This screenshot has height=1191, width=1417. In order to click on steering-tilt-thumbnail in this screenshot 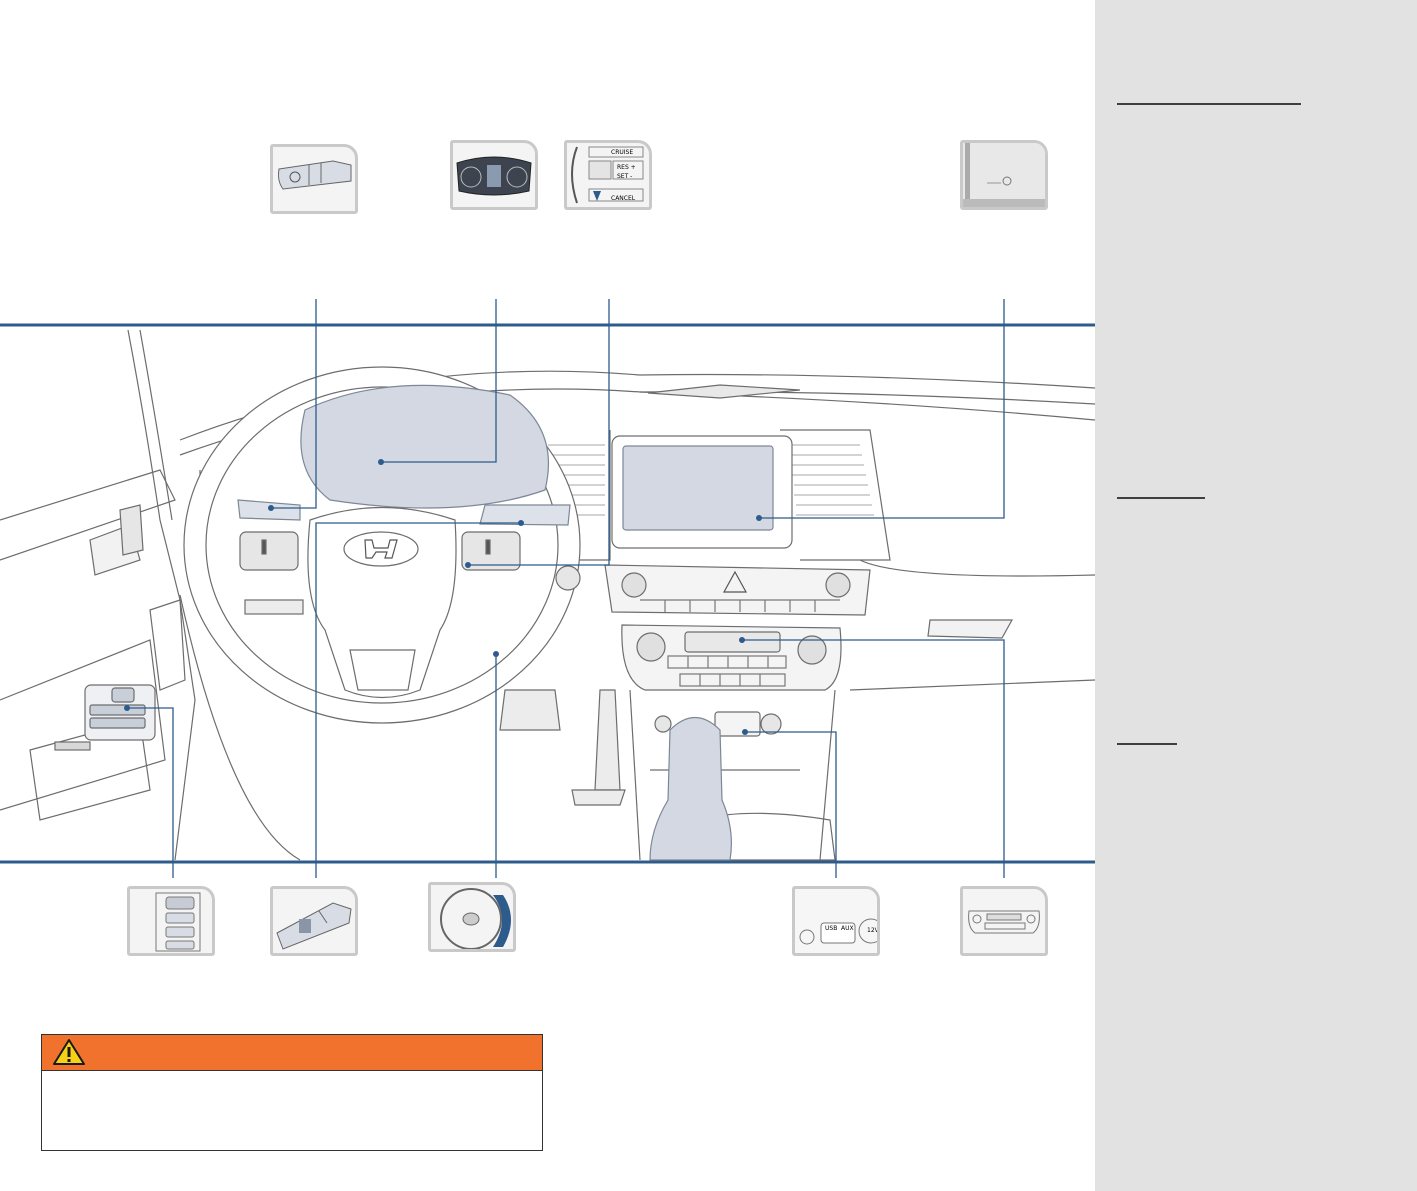, I will do `click(472, 917)`.